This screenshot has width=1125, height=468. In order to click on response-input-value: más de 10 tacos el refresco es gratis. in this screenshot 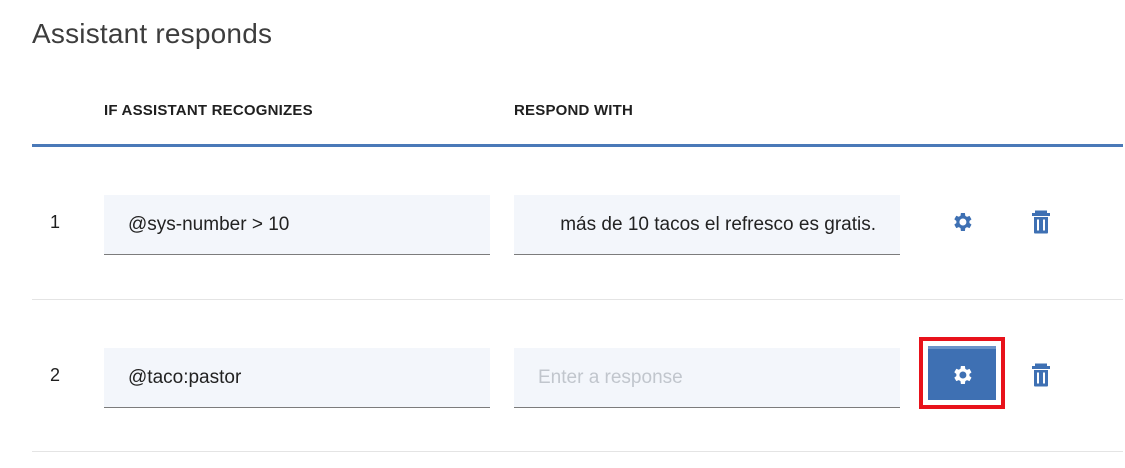, I will do `click(718, 224)`.